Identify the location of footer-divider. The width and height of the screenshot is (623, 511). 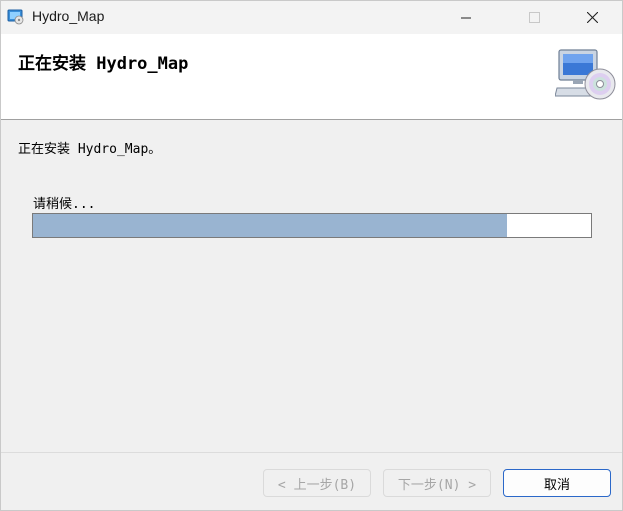
(311, 452).